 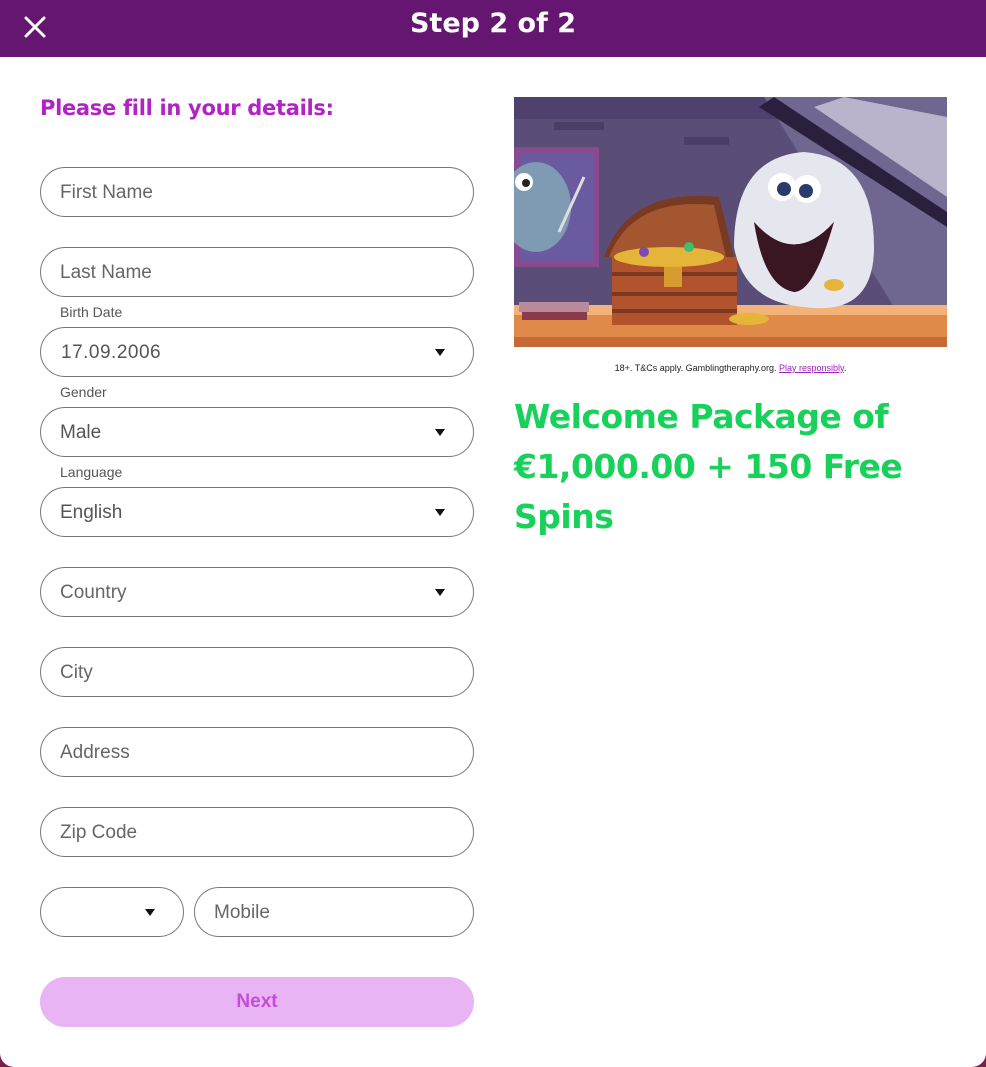 I want to click on address-placeholder: Address, so click(x=95, y=752).